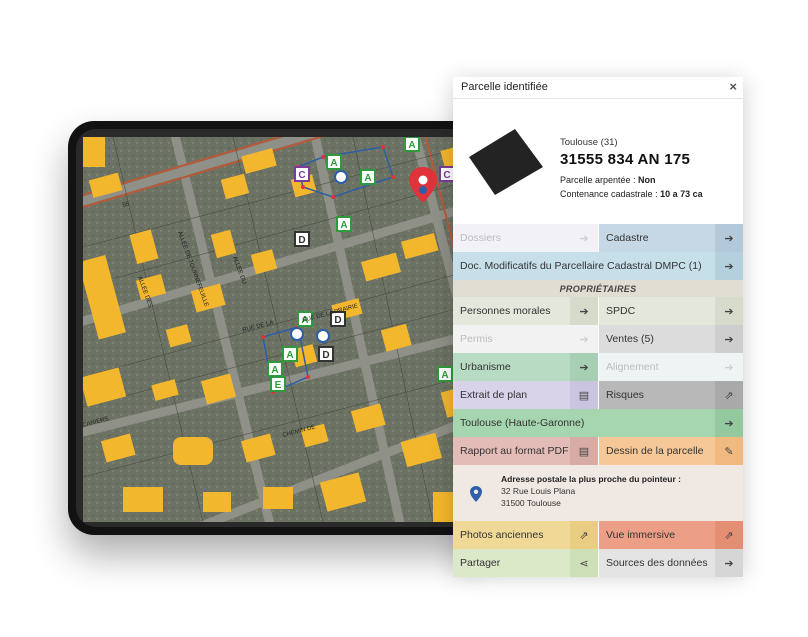 This screenshot has width=808, height=637. What do you see at coordinates (525, 311) in the screenshot?
I see `personnes-morales-button: Personnes morales ➔` at bounding box center [525, 311].